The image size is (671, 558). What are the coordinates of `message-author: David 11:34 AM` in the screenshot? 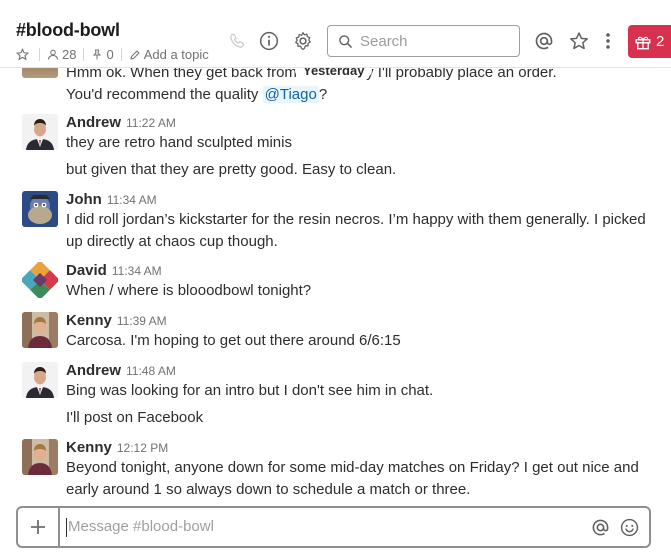 It's located at (114, 270).